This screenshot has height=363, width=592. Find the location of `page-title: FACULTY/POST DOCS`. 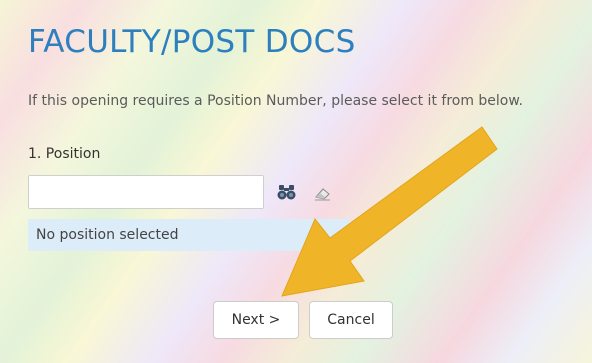

page-title: FACULTY/POST DOCS is located at coordinates (192, 42).